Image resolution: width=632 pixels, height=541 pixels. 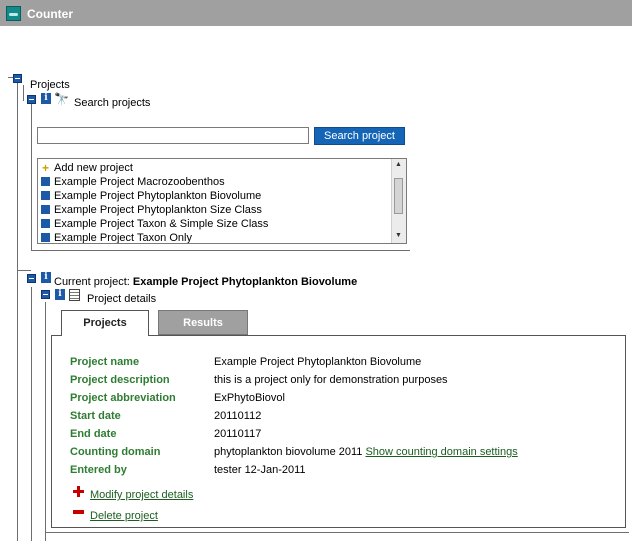 I want to click on scroll-up-icon: ▲, so click(x=398, y=164).